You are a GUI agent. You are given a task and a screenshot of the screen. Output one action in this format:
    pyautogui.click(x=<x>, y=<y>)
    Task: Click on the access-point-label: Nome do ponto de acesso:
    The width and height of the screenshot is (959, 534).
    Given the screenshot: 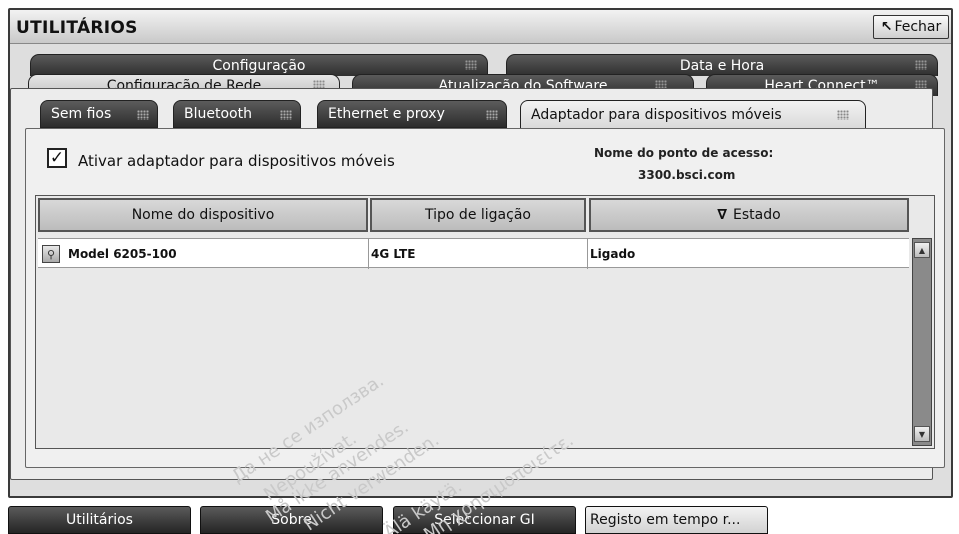 What is the action you would take?
    pyautogui.click(x=684, y=153)
    